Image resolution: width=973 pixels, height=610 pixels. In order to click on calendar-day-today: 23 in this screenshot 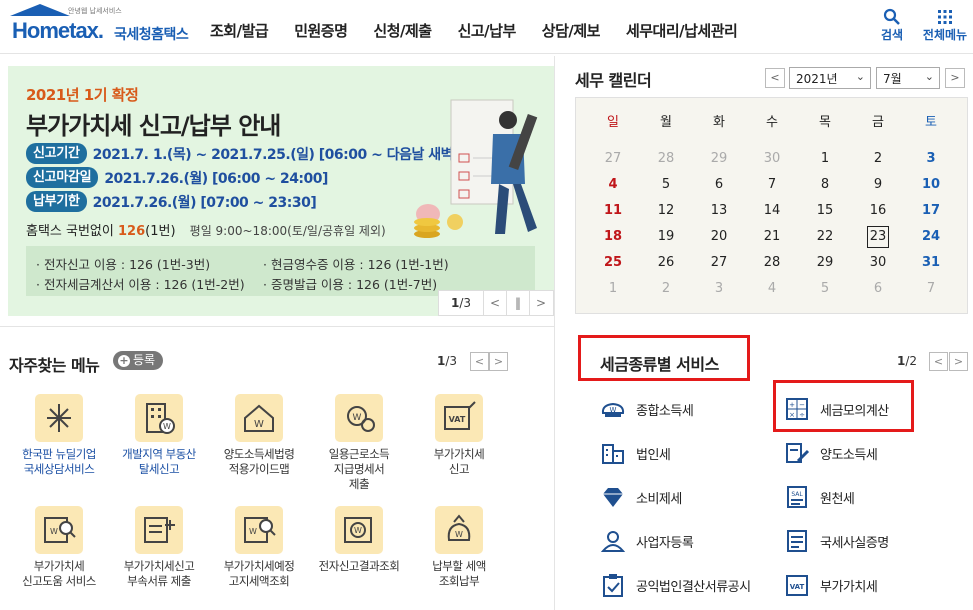, I will do `click(878, 237)`.